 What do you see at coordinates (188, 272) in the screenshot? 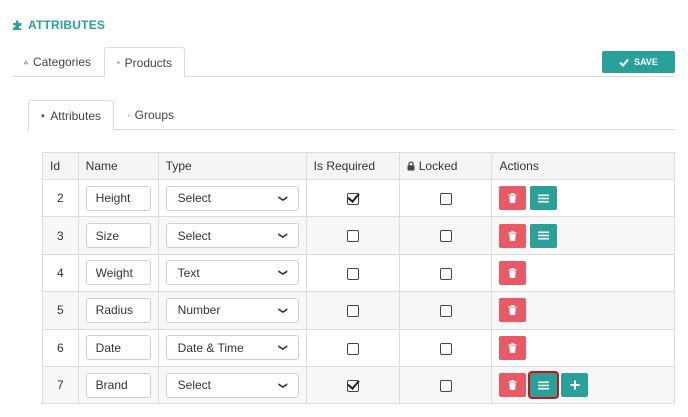
I see `type-select-value: Text` at bounding box center [188, 272].